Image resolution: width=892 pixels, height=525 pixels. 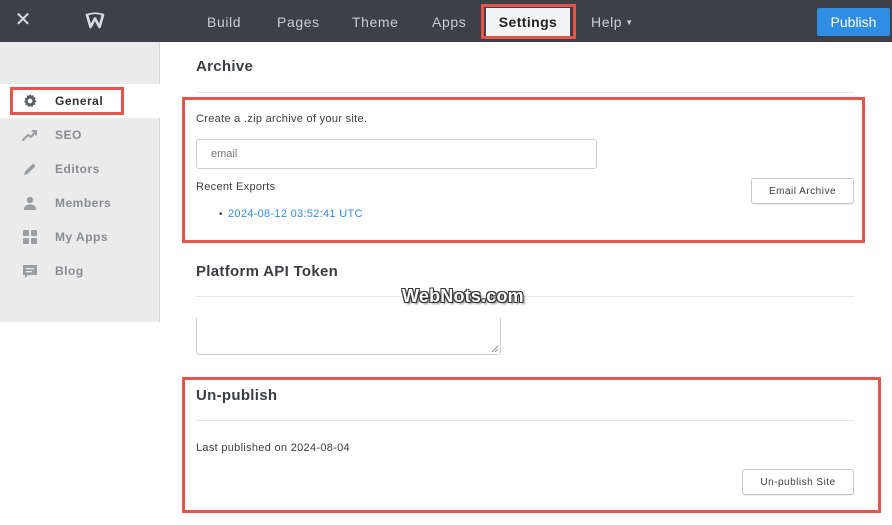 I want to click on sidebar-item-label: Blog, so click(x=69, y=271).